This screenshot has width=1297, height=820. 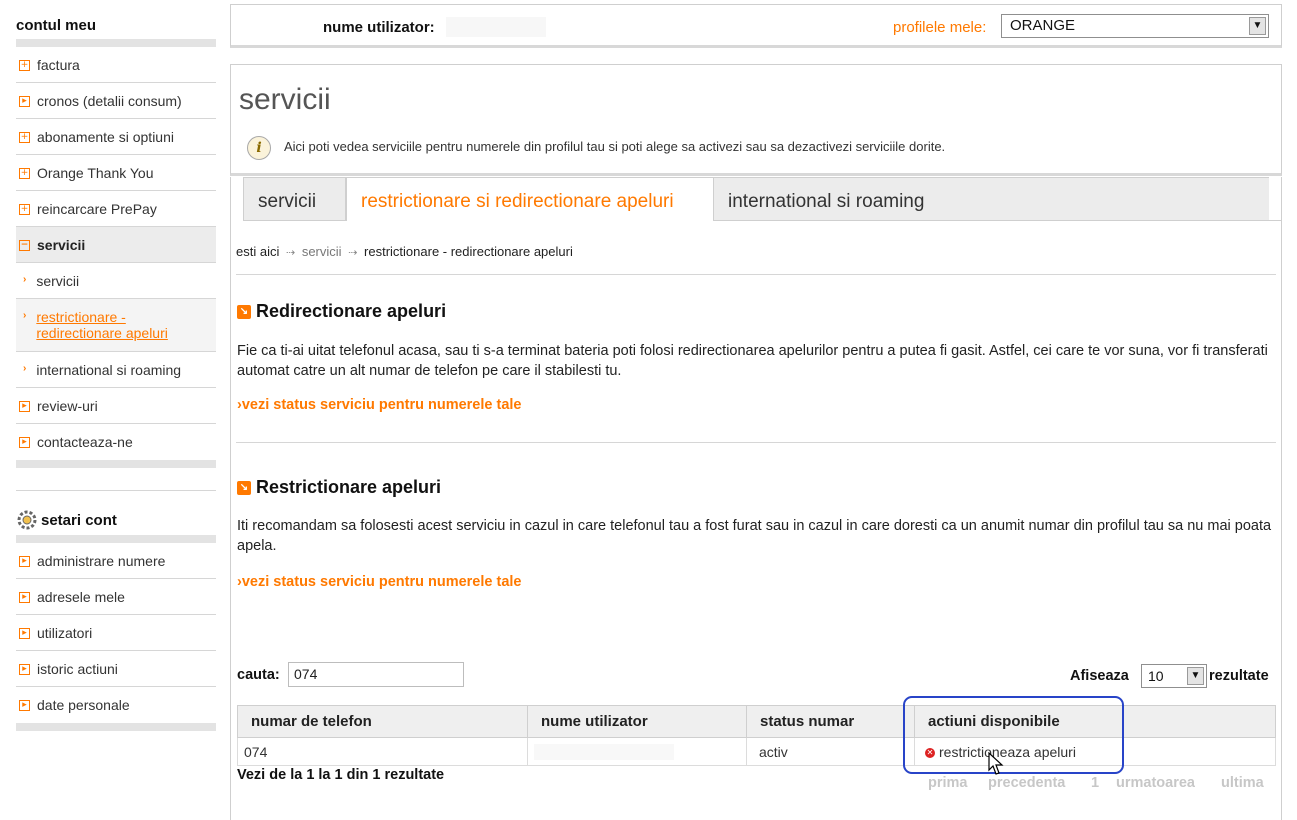 I want to click on settings-item-adrese: ▸ adresele mele, so click(x=116, y=597).